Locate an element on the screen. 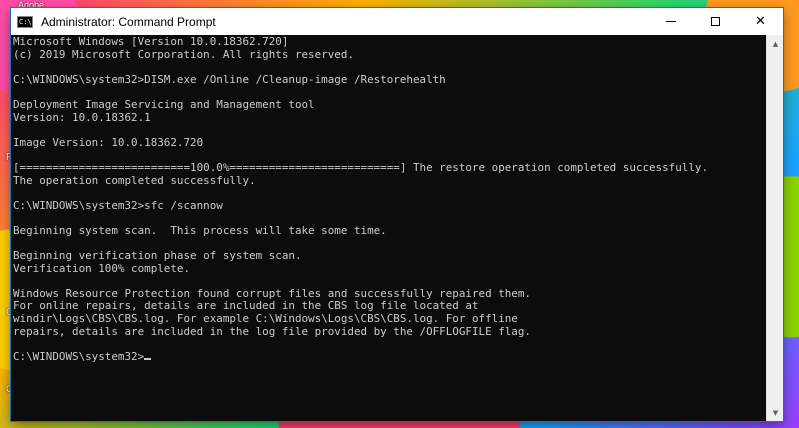 This screenshot has width=799, height=428. close-button: ✕ is located at coordinates (760, 21).